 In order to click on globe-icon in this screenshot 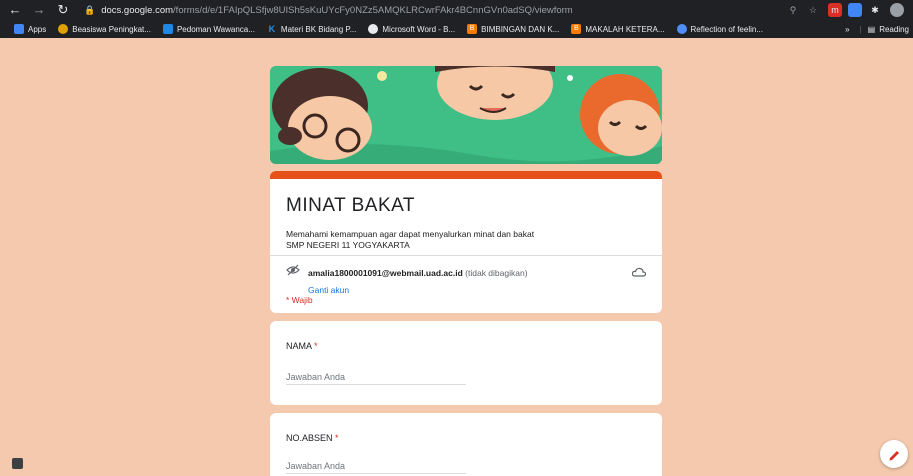, I will do `click(681, 29)`.